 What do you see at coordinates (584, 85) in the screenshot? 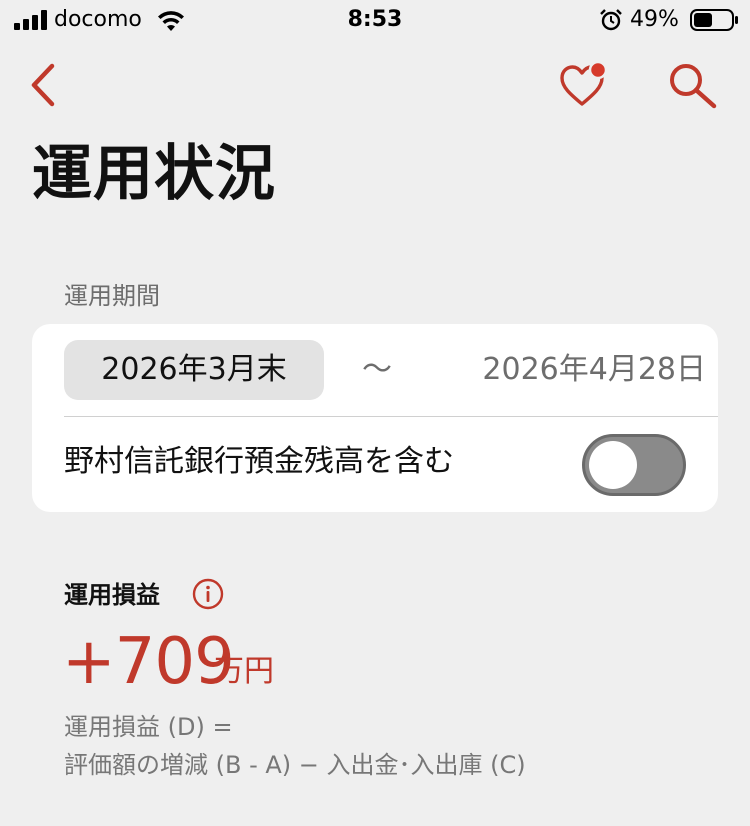
I see `heart-notification-icon` at bounding box center [584, 85].